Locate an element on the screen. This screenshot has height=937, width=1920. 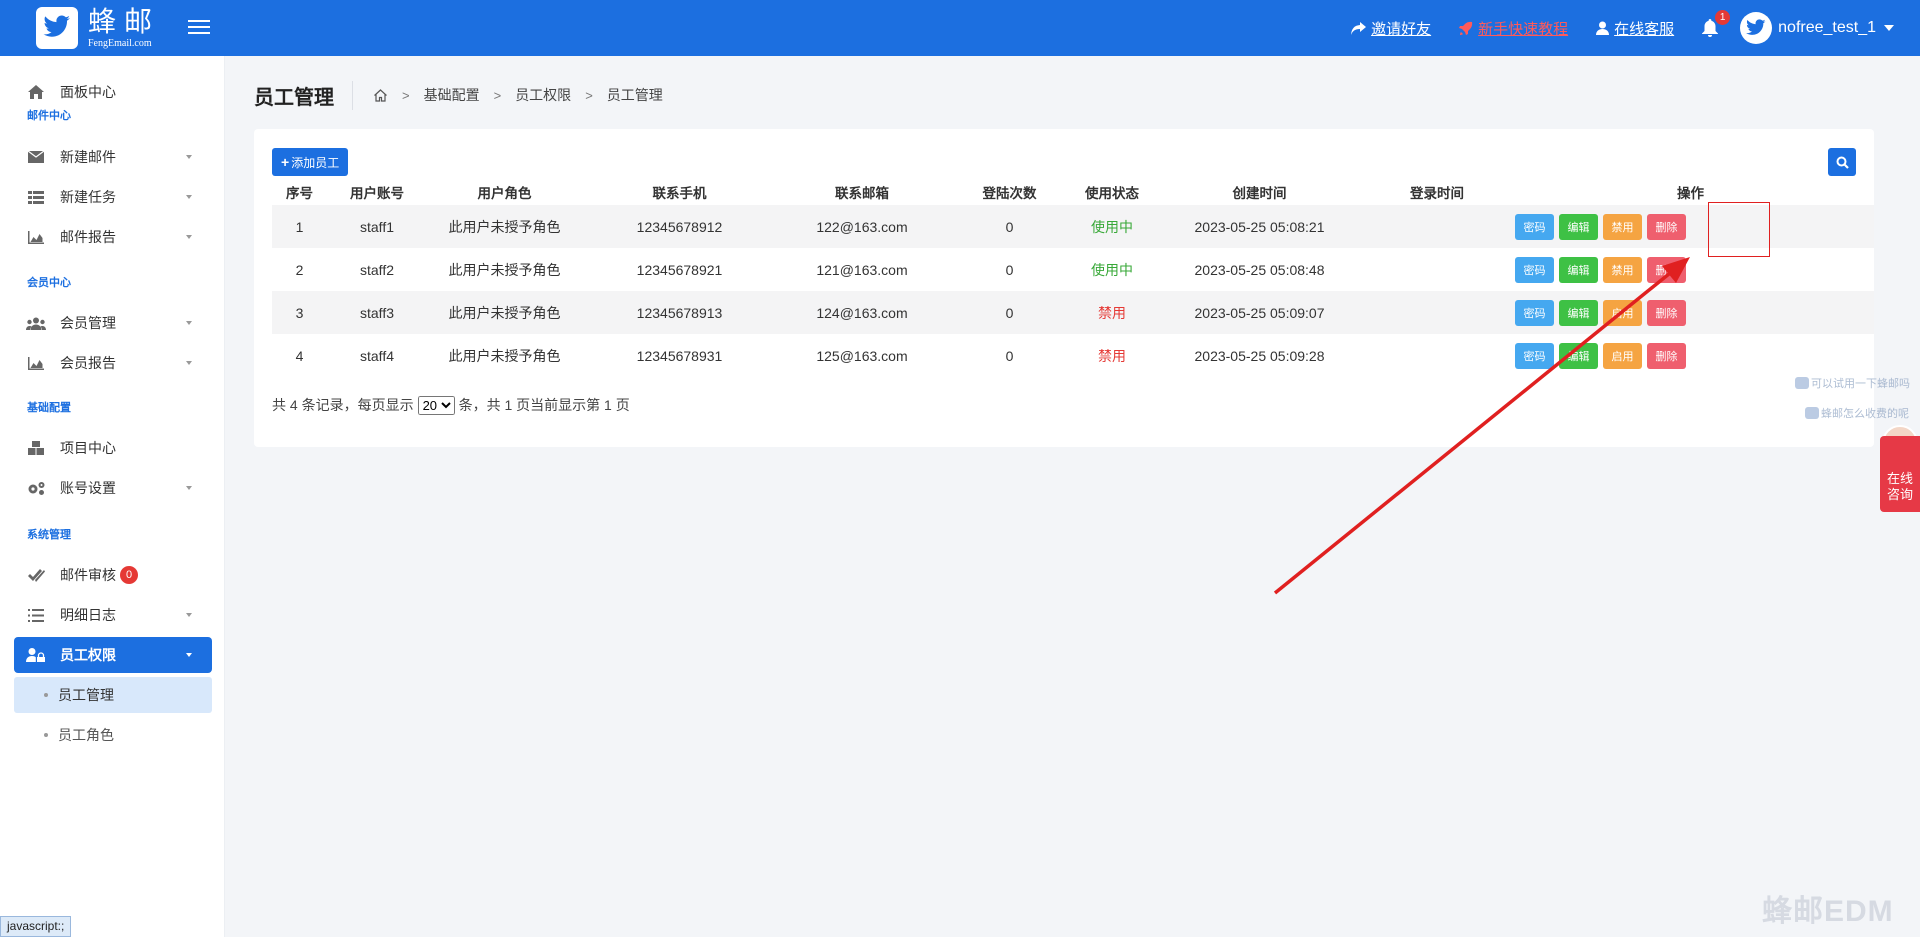
add-staff-label: 添加员工 is located at coordinates (315, 162).